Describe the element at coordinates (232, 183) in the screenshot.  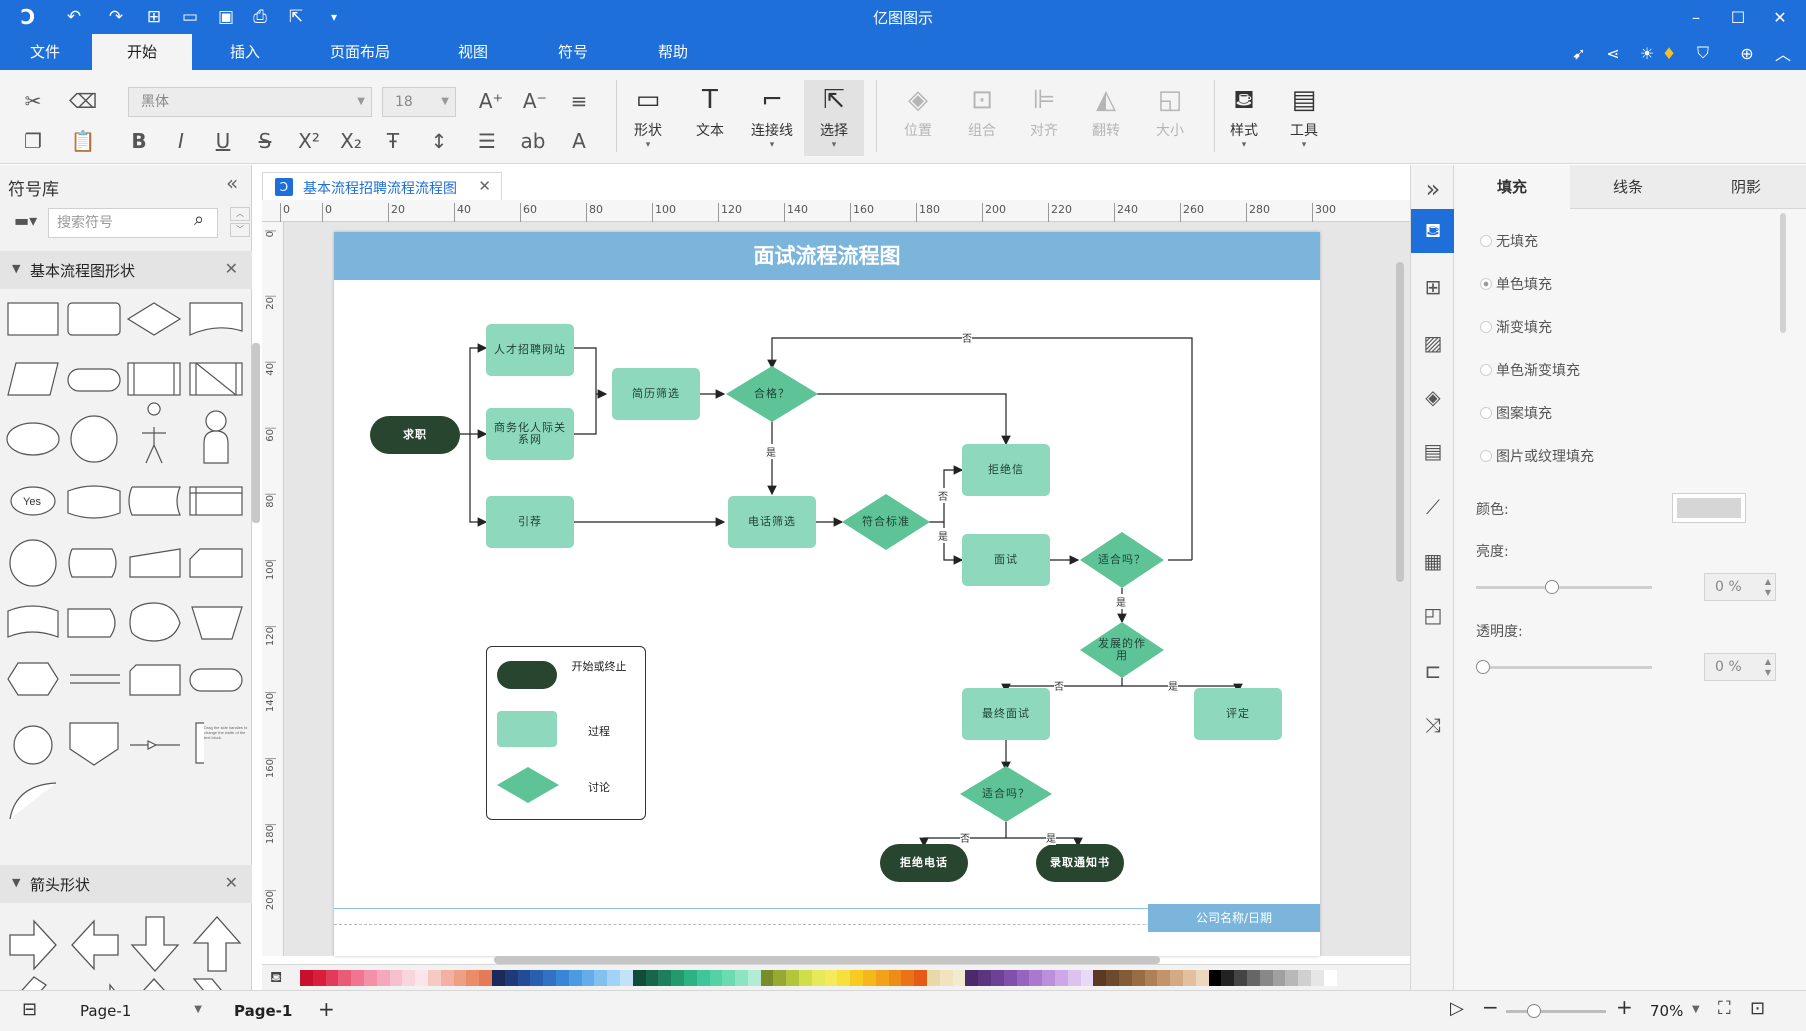
I see `collapse-panel-icon: «` at that location.